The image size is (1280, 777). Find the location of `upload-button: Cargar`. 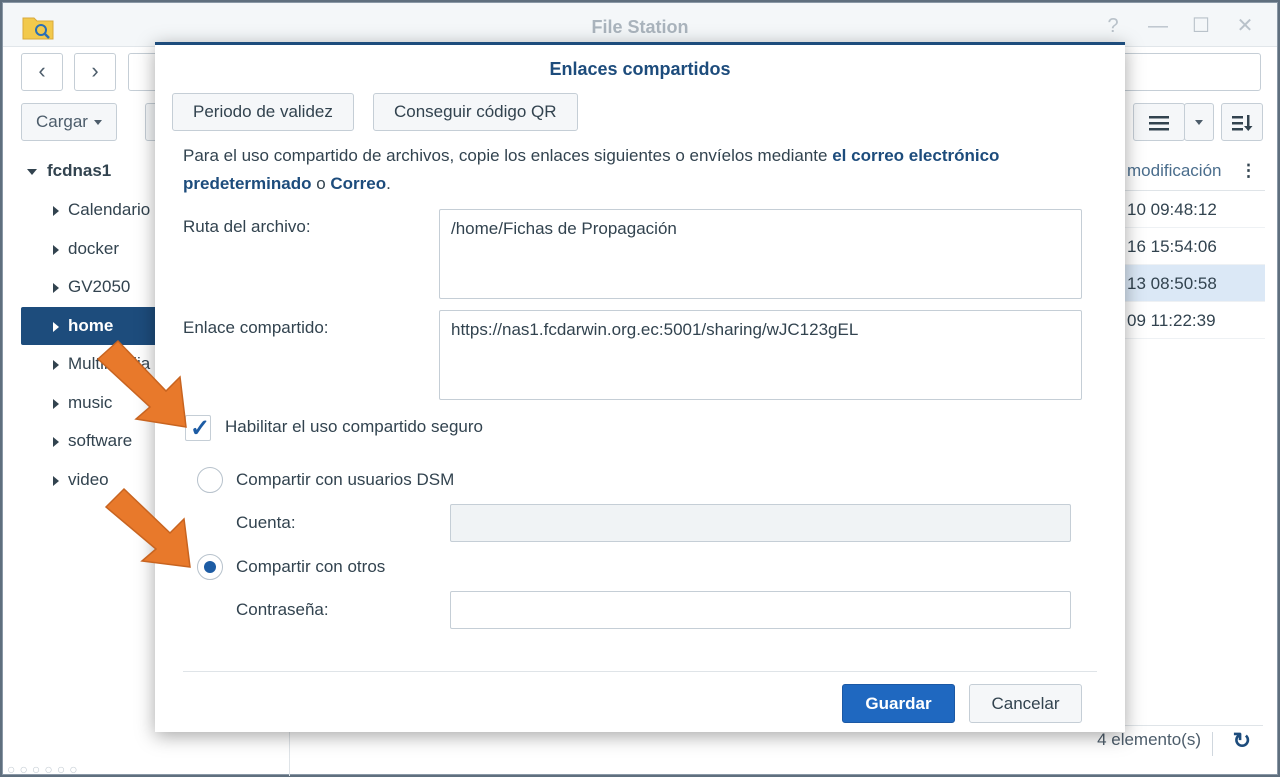

upload-button: Cargar is located at coordinates (69, 122).